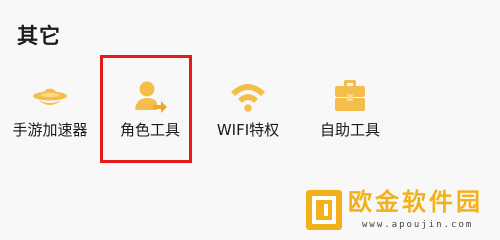 The width and height of the screenshot is (500, 240). Describe the element at coordinates (350, 95) in the screenshot. I see `toolbox-icon` at that location.